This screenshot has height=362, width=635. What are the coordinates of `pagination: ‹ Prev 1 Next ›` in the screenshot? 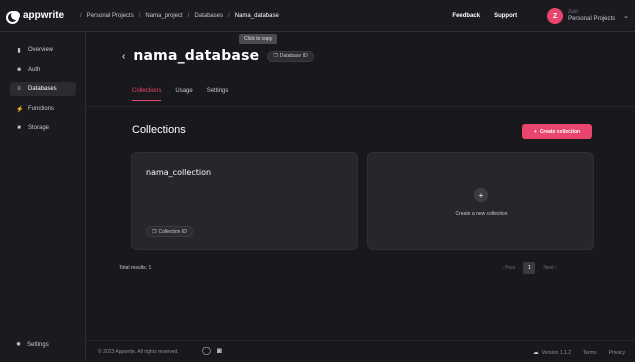 It's located at (529, 268).